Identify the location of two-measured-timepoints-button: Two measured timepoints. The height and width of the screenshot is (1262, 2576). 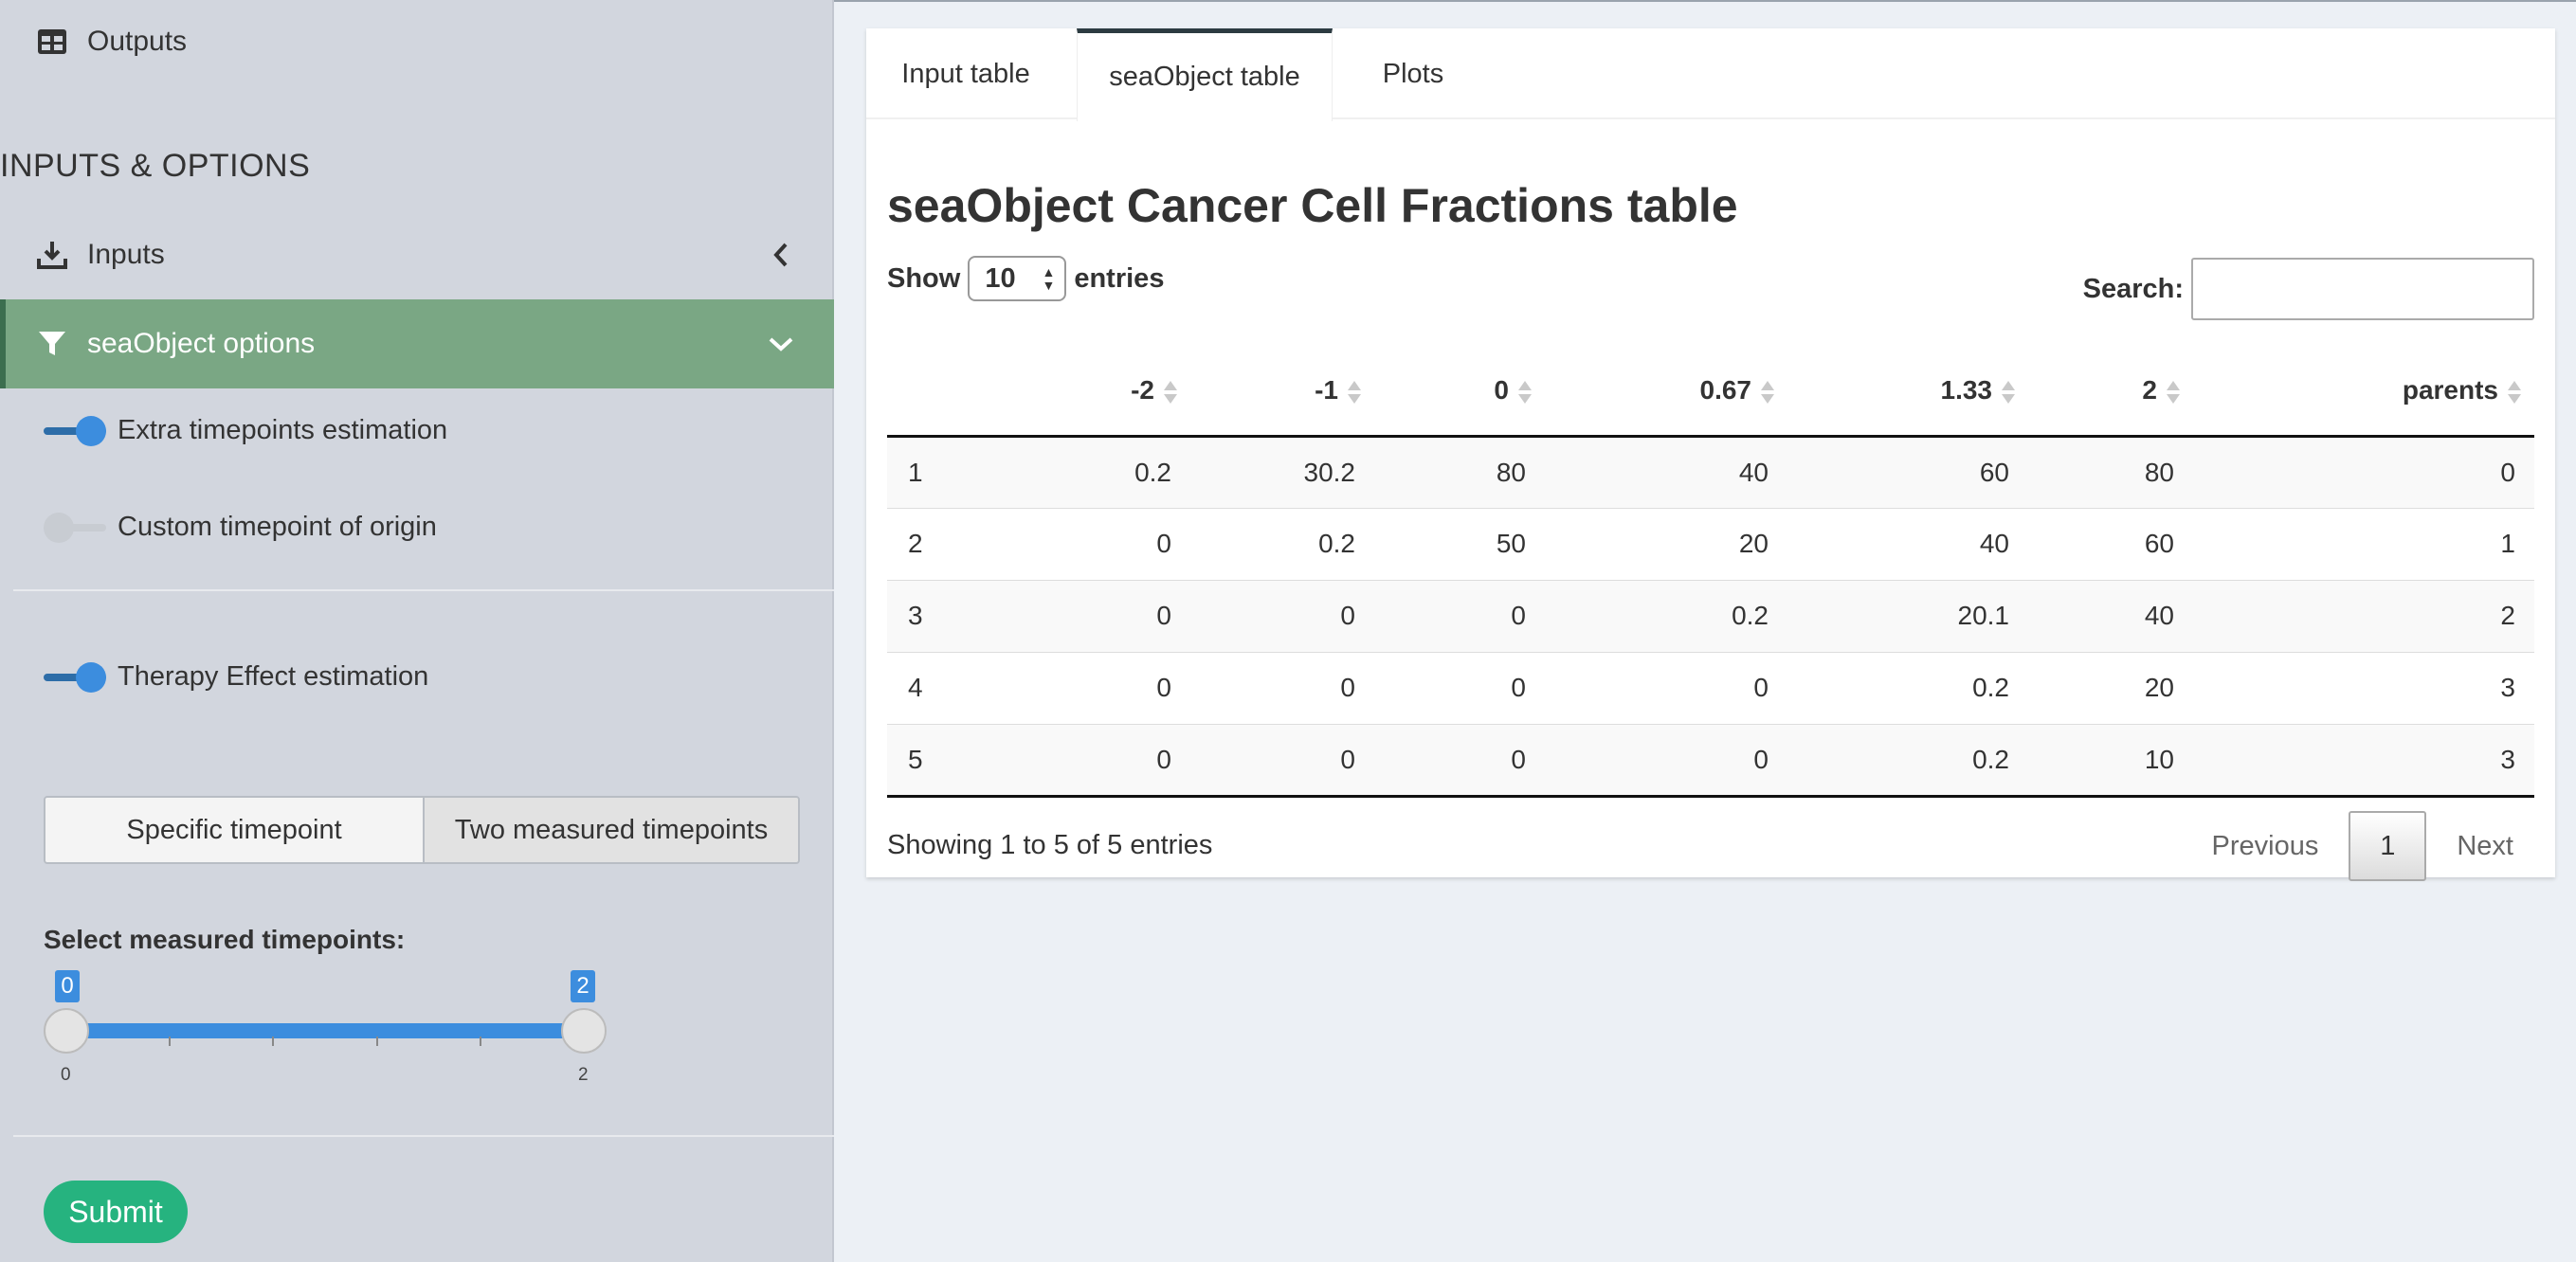
(611, 830).